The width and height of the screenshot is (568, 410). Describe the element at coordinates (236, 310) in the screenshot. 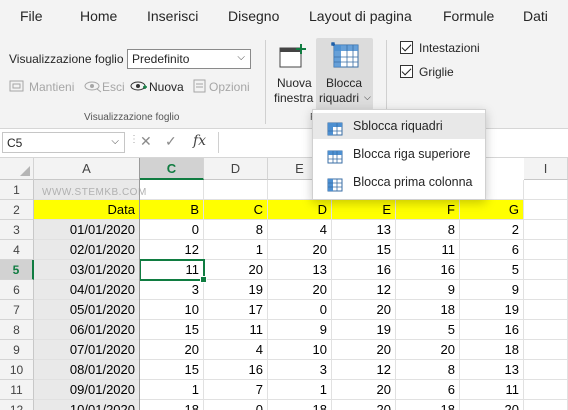

I see `cell: 17` at that location.